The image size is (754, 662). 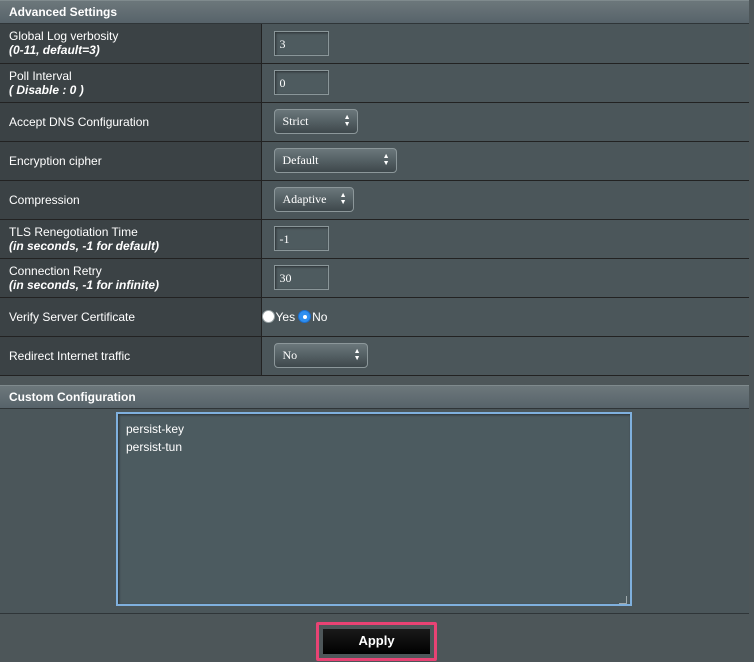 What do you see at coordinates (84, 245) in the screenshot?
I see `tls-renegotiation-hint: (in seconds, -1 for default)` at bounding box center [84, 245].